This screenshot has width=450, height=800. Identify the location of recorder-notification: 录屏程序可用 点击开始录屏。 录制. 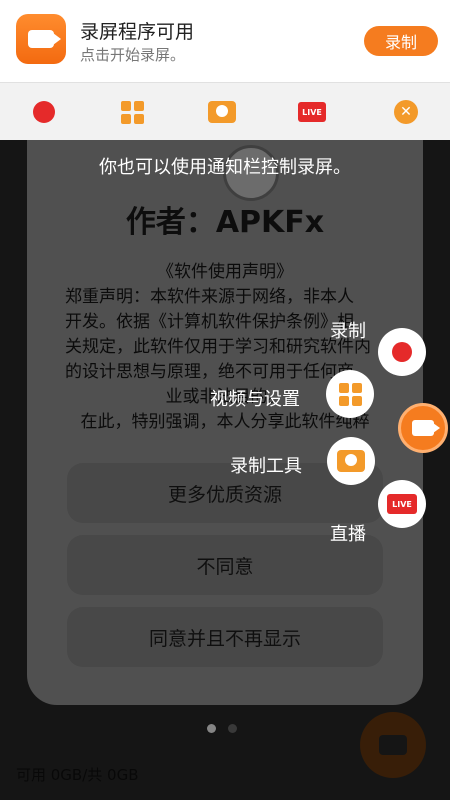
(225, 41).